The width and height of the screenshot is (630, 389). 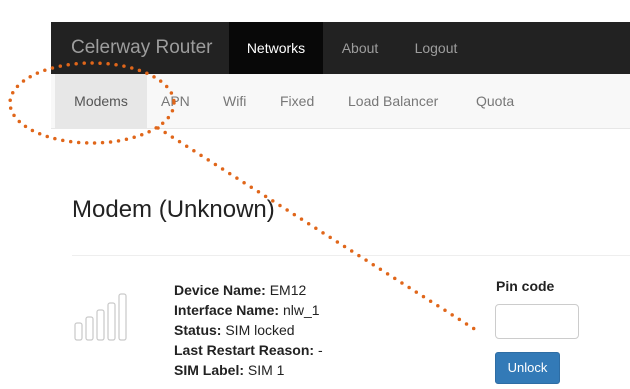 What do you see at coordinates (527, 368) in the screenshot?
I see `unlock-button: Unlock` at bounding box center [527, 368].